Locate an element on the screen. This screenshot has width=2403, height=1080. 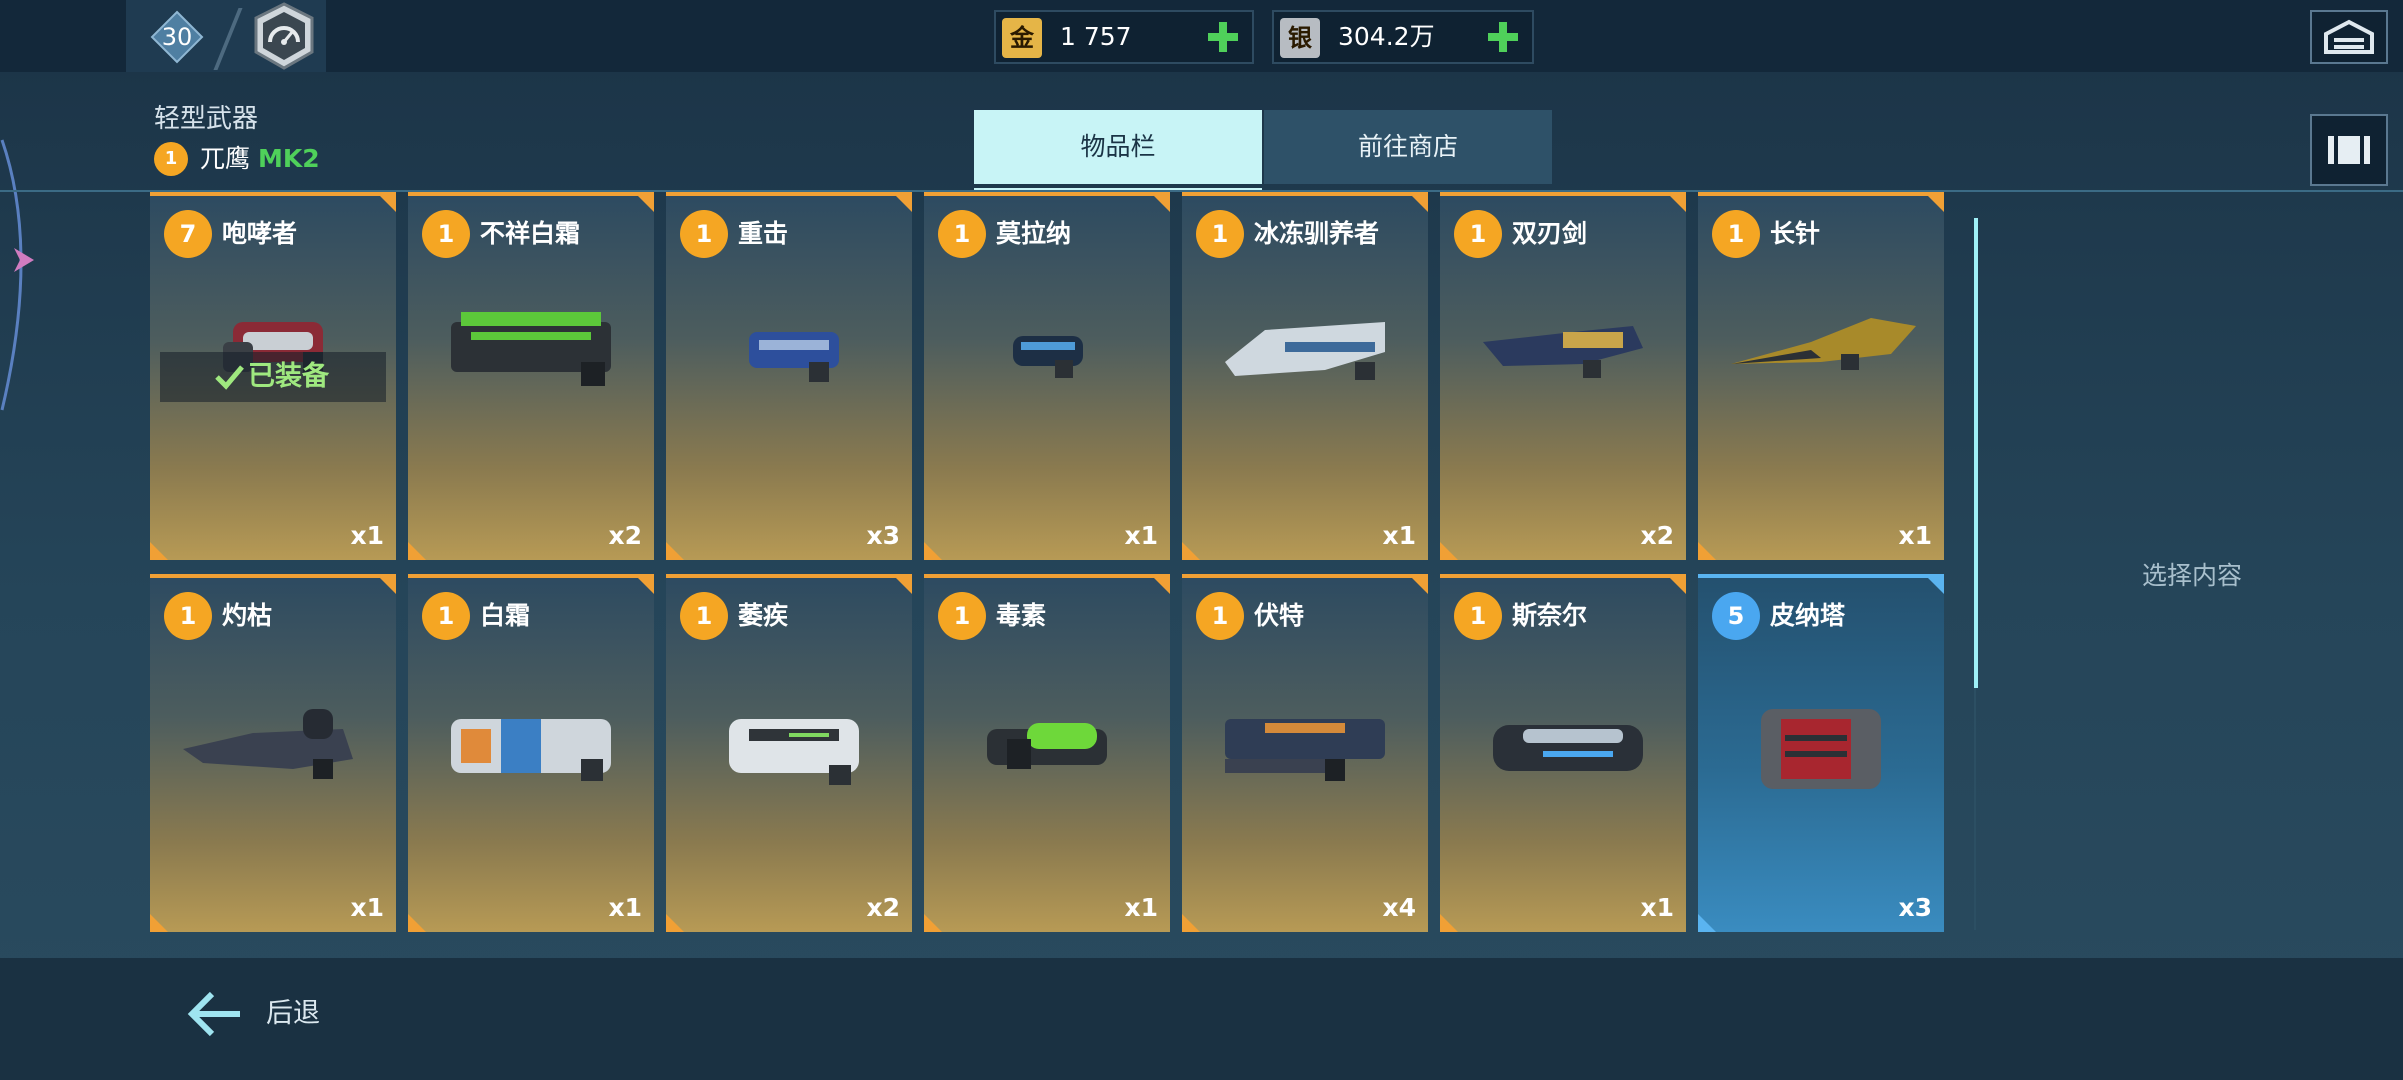
player-level-panel: 30 is located at coordinates (226, 36).